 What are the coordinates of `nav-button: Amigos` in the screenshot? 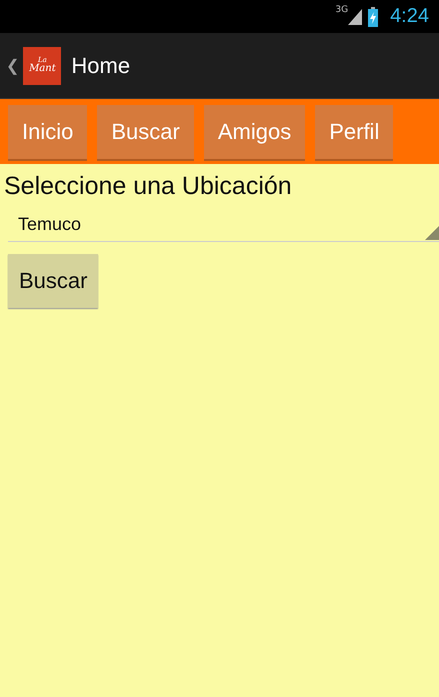 It's located at (255, 131).